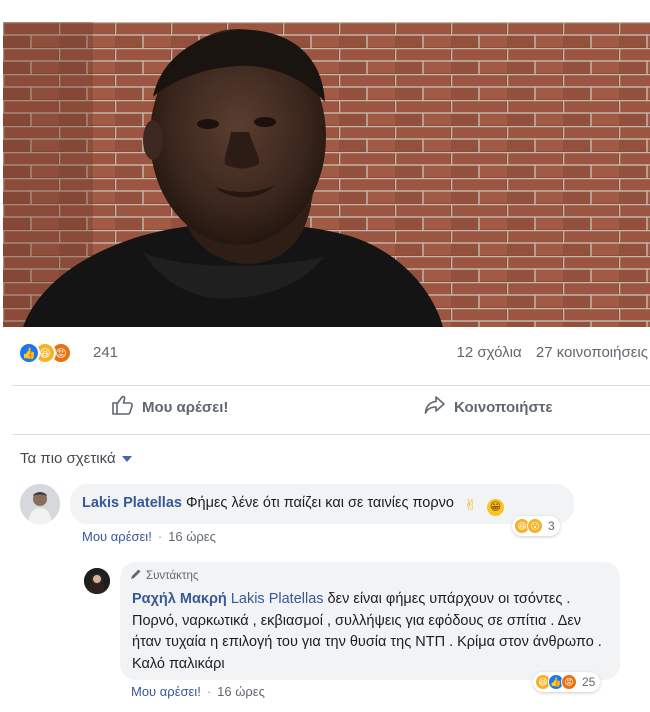  I want to click on comment-sort-dropdown: Τα πιο σχετικά, so click(76, 458).